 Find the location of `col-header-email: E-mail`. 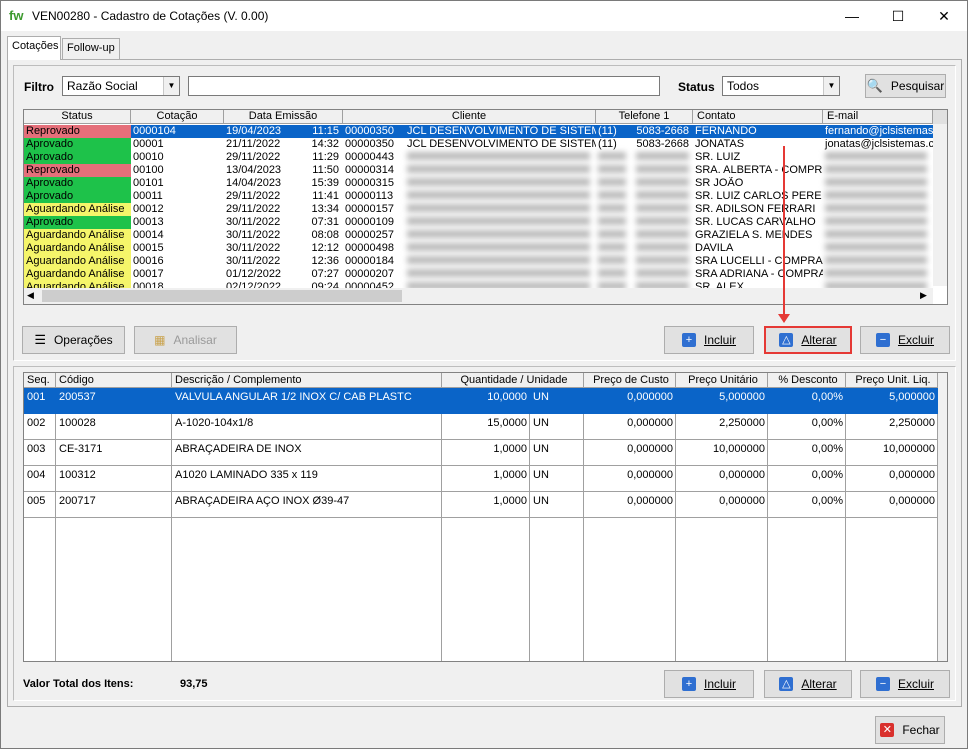

col-header-email: E-mail is located at coordinates (878, 117).